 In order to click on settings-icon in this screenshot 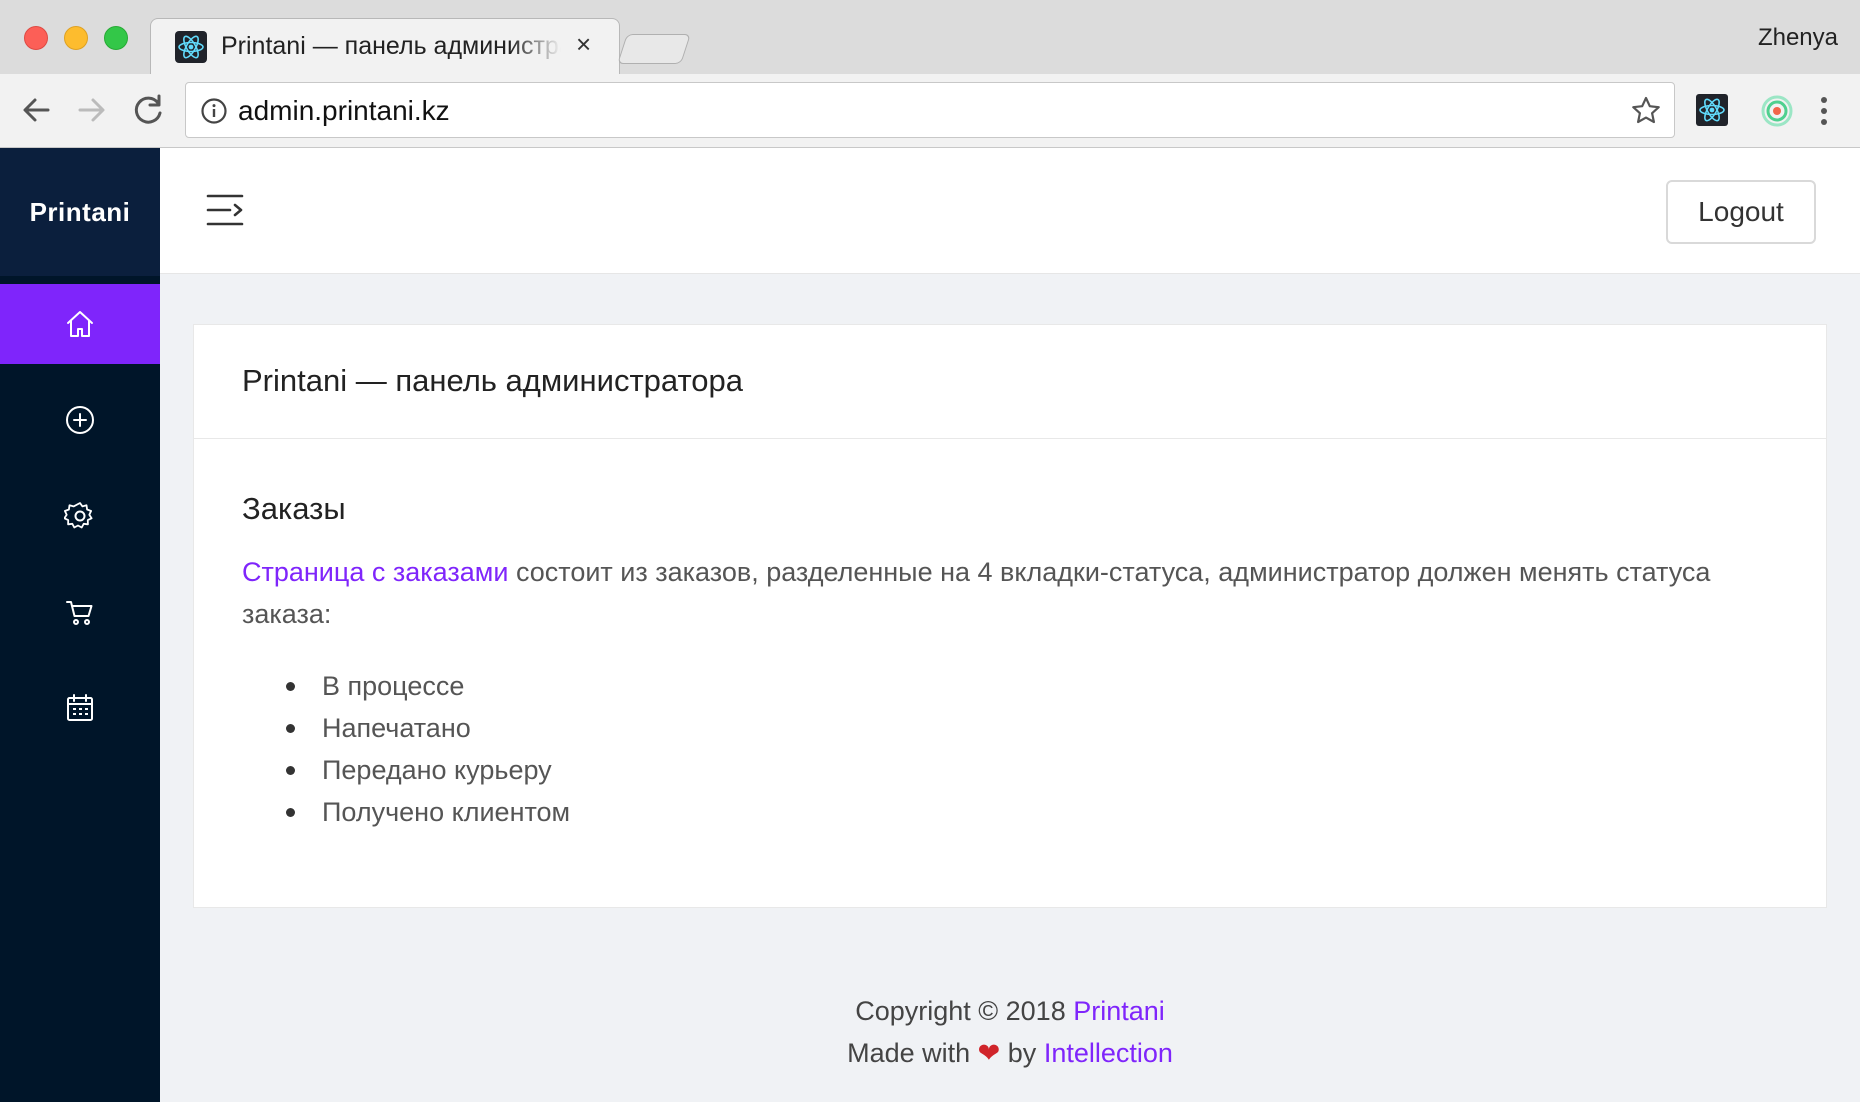, I will do `click(78, 515)`.